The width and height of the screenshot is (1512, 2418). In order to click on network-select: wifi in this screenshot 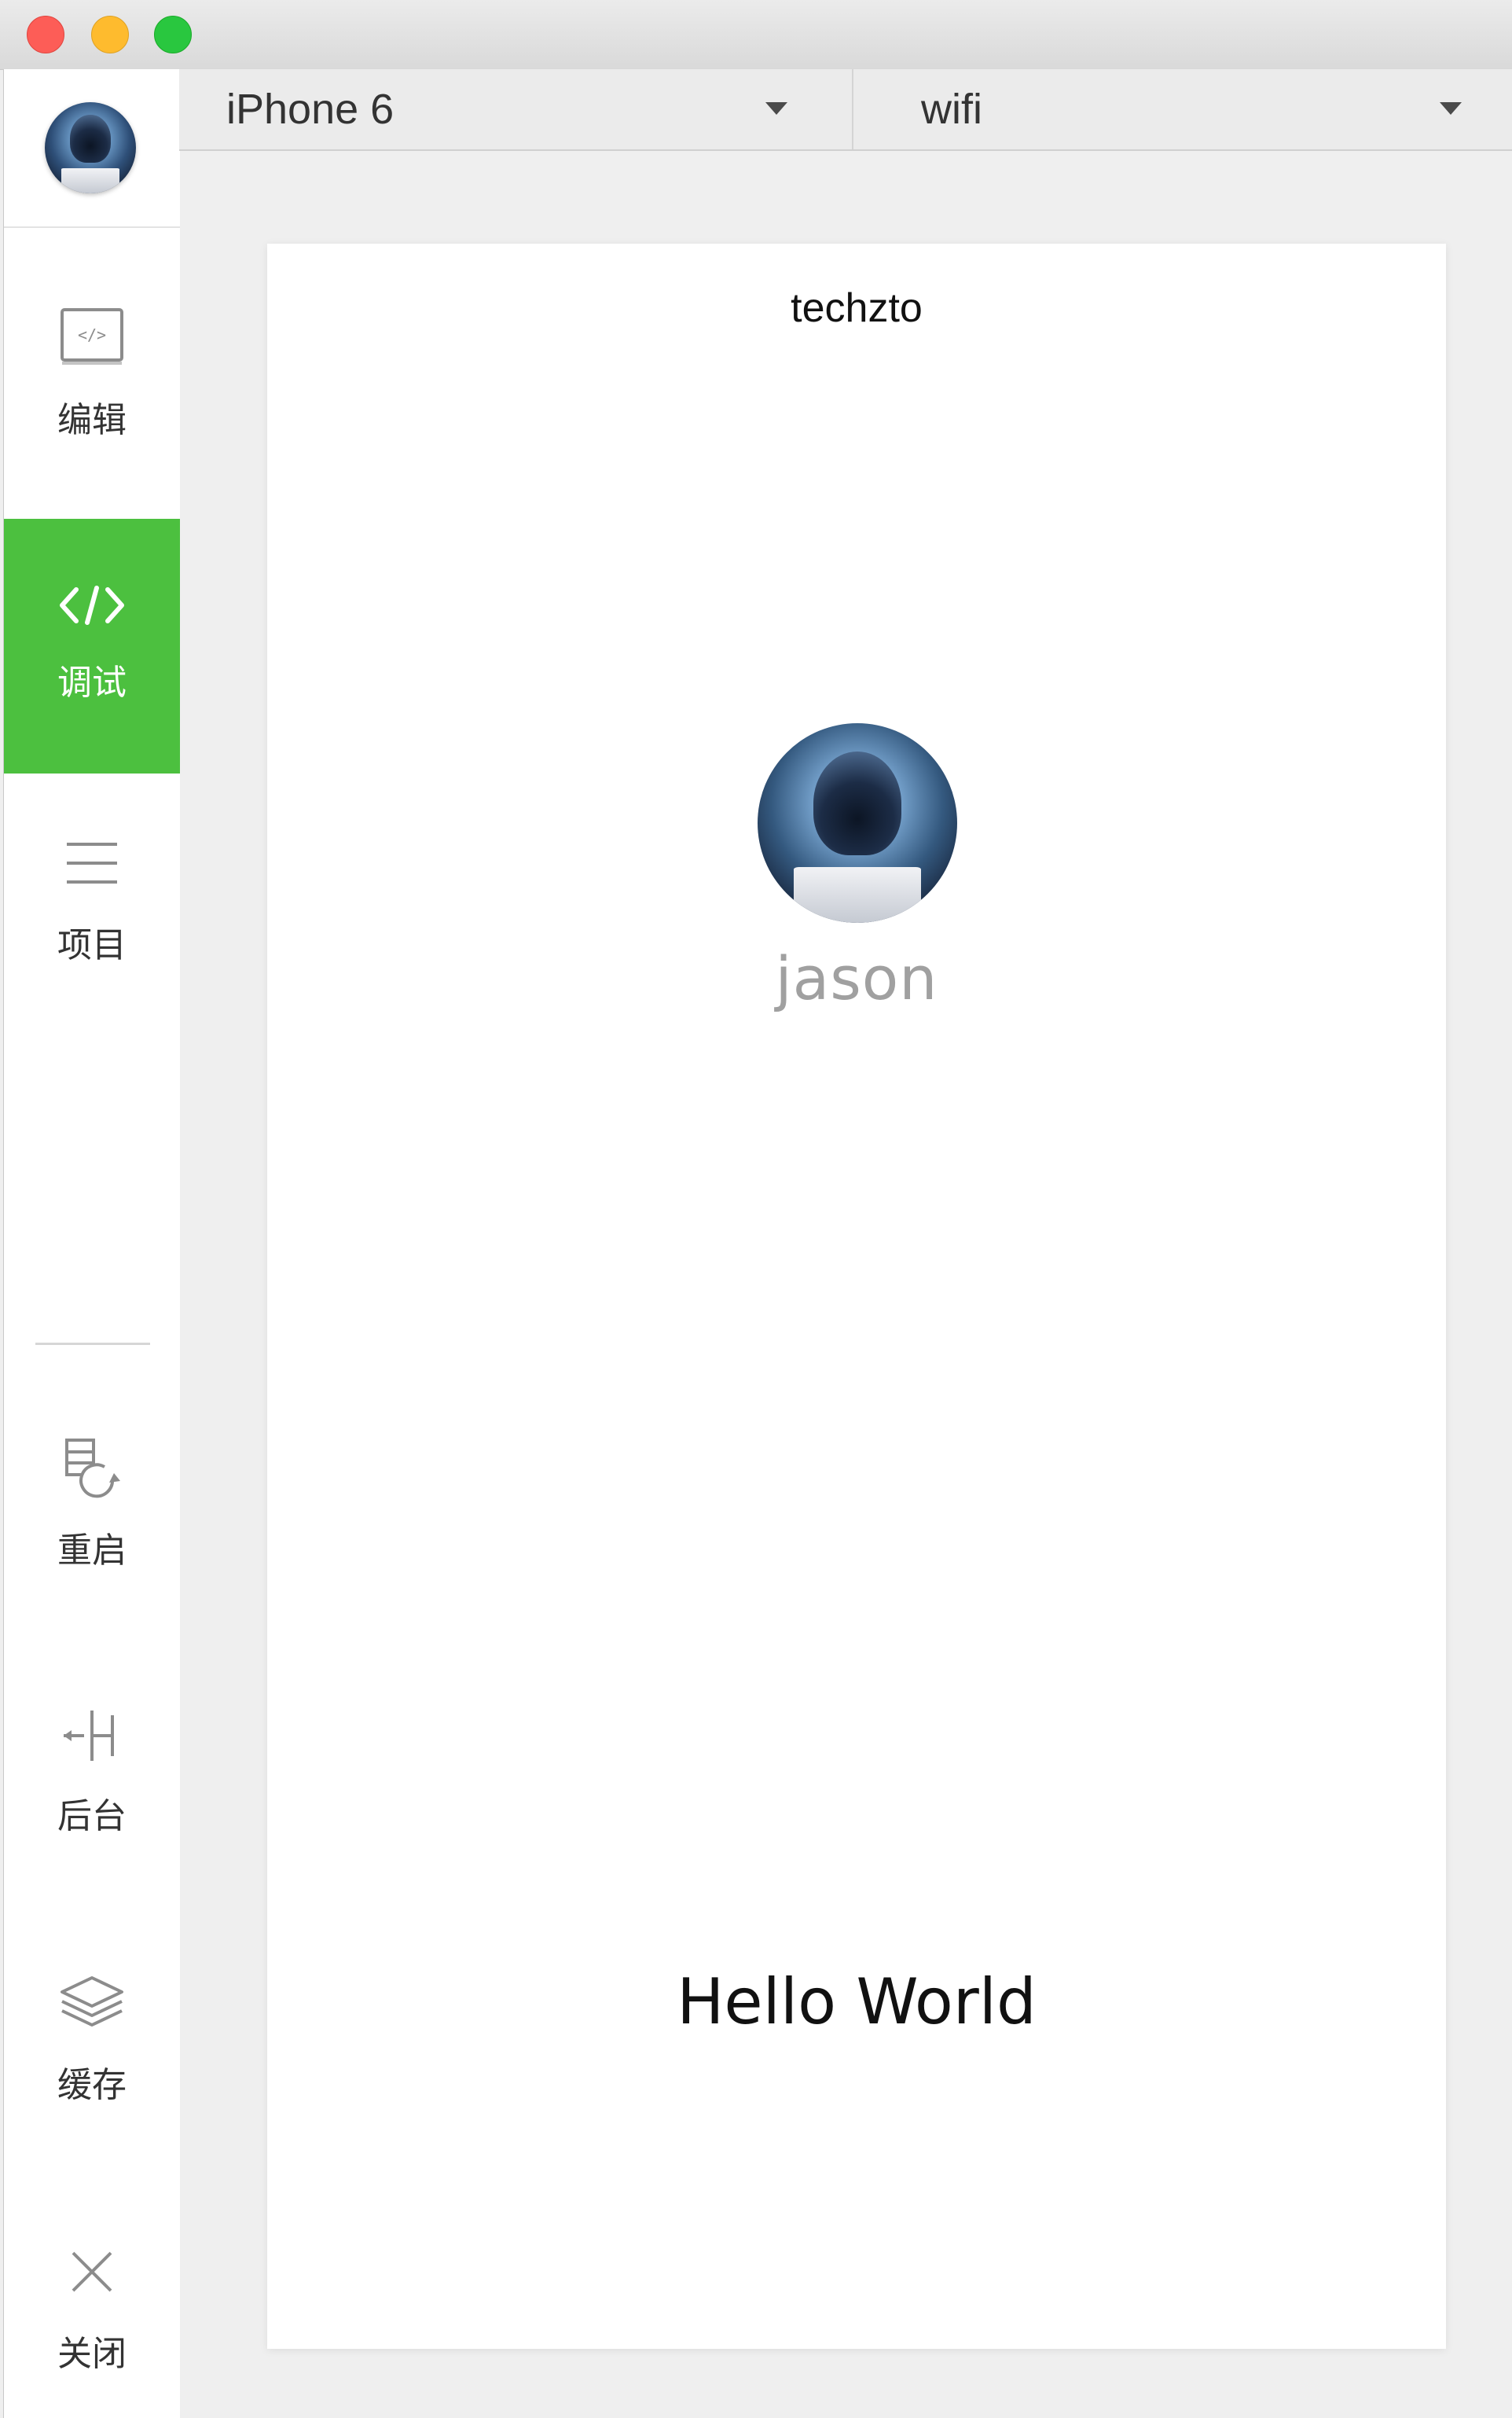, I will do `click(1182, 109)`.